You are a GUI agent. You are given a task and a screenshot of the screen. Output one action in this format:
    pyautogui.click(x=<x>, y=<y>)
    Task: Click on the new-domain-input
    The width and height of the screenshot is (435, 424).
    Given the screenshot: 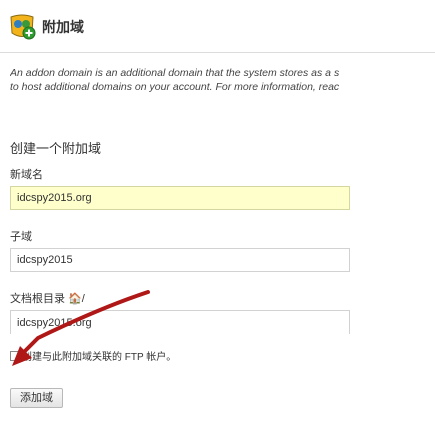 What is the action you would take?
    pyautogui.click(x=180, y=198)
    